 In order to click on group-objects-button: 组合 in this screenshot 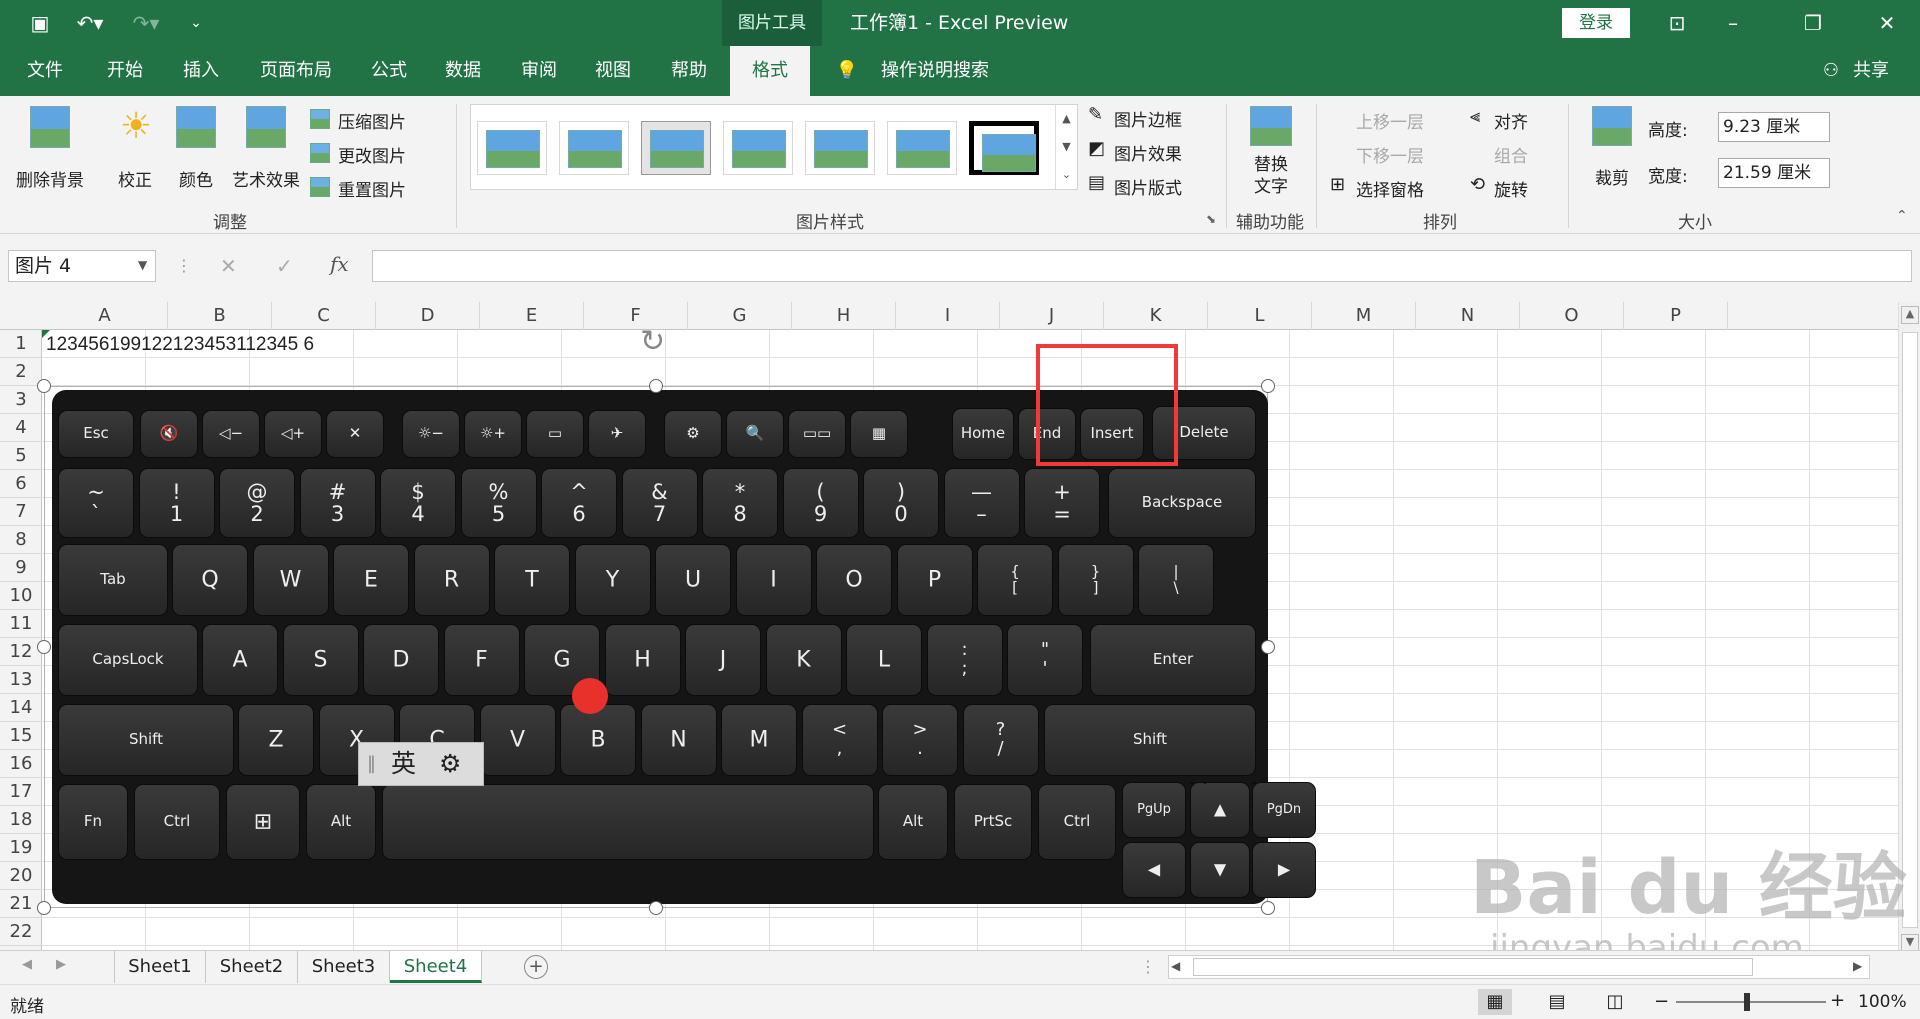, I will do `click(1510, 153)`.